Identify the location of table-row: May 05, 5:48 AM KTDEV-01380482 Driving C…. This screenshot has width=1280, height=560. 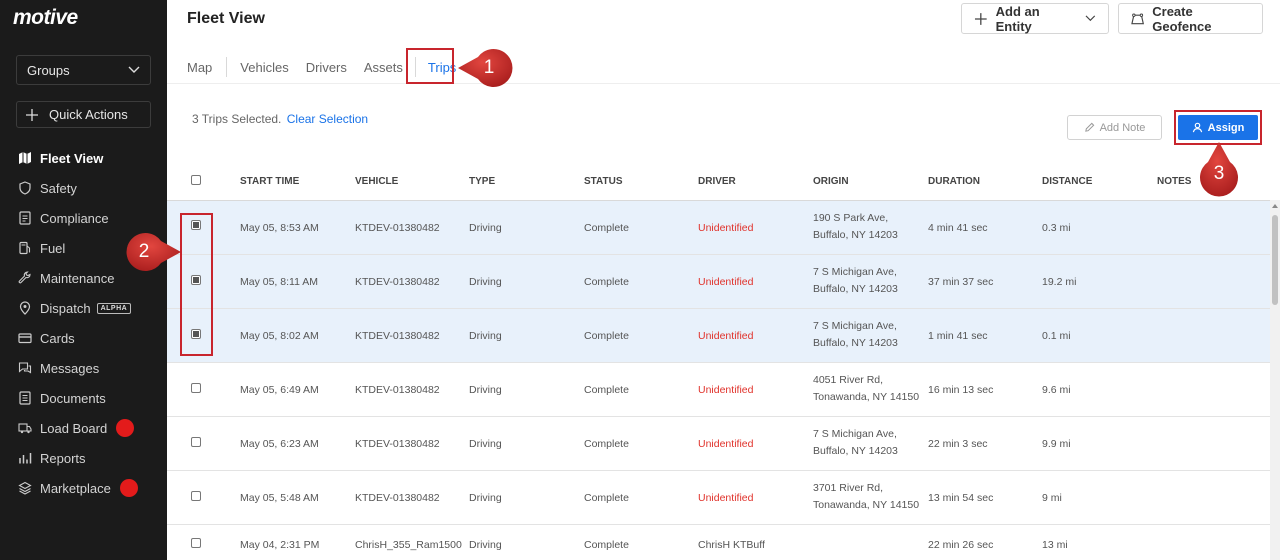
(718, 498).